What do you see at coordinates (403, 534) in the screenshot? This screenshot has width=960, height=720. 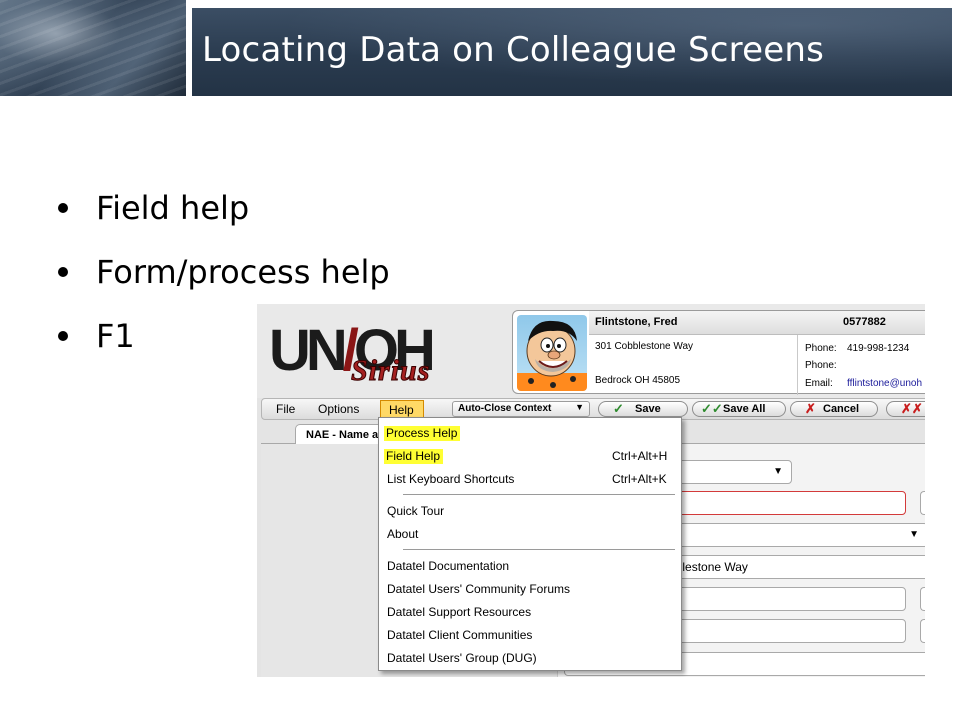 I see `menu-item-label: About` at bounding box center [403, 534].